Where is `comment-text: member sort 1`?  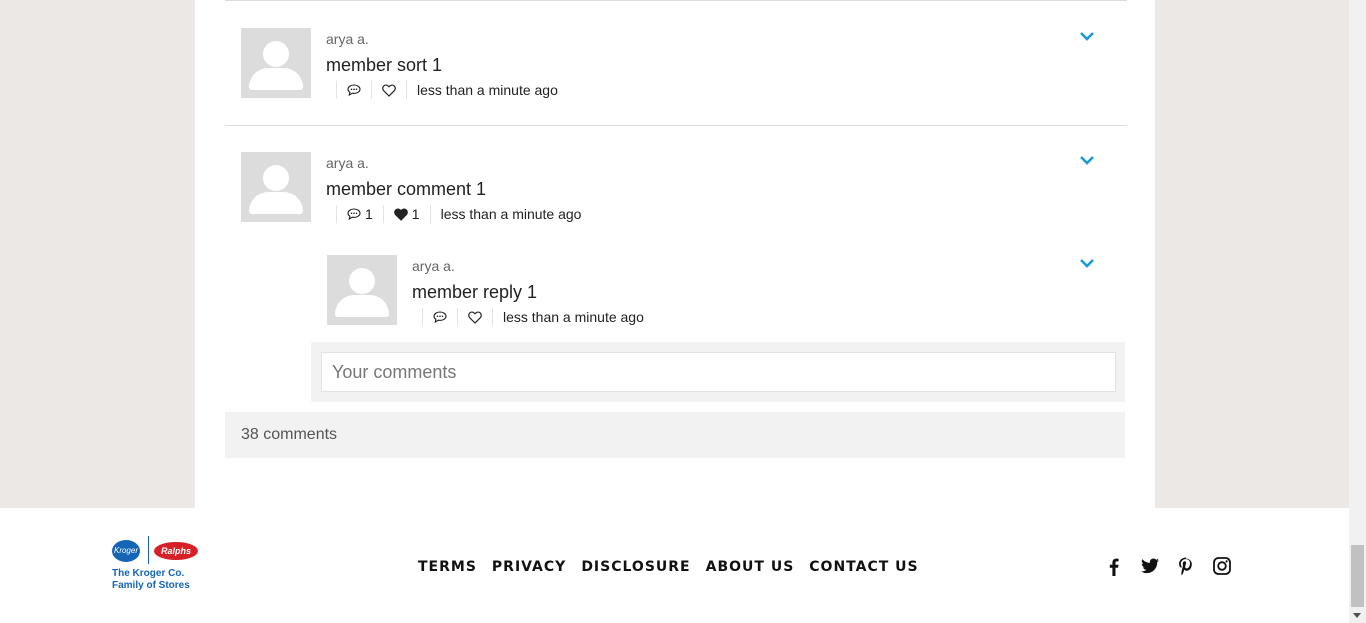
comment-text: member sort 1 is located at coordinates (384, 65).